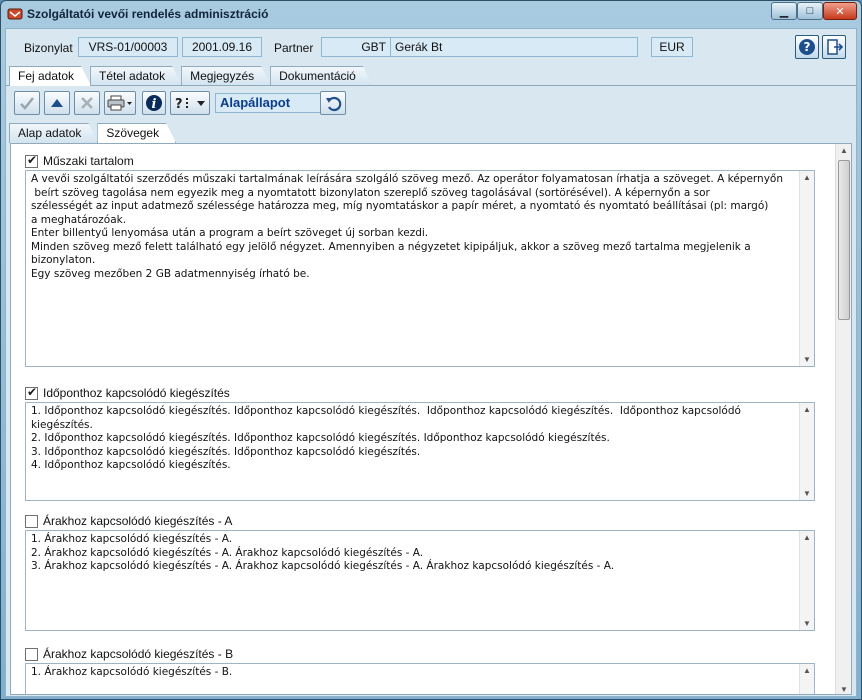 This screenshot has height=700, width=862. I want to click on price-supplement-b-scrollbar: ▲, so click(806, 679).